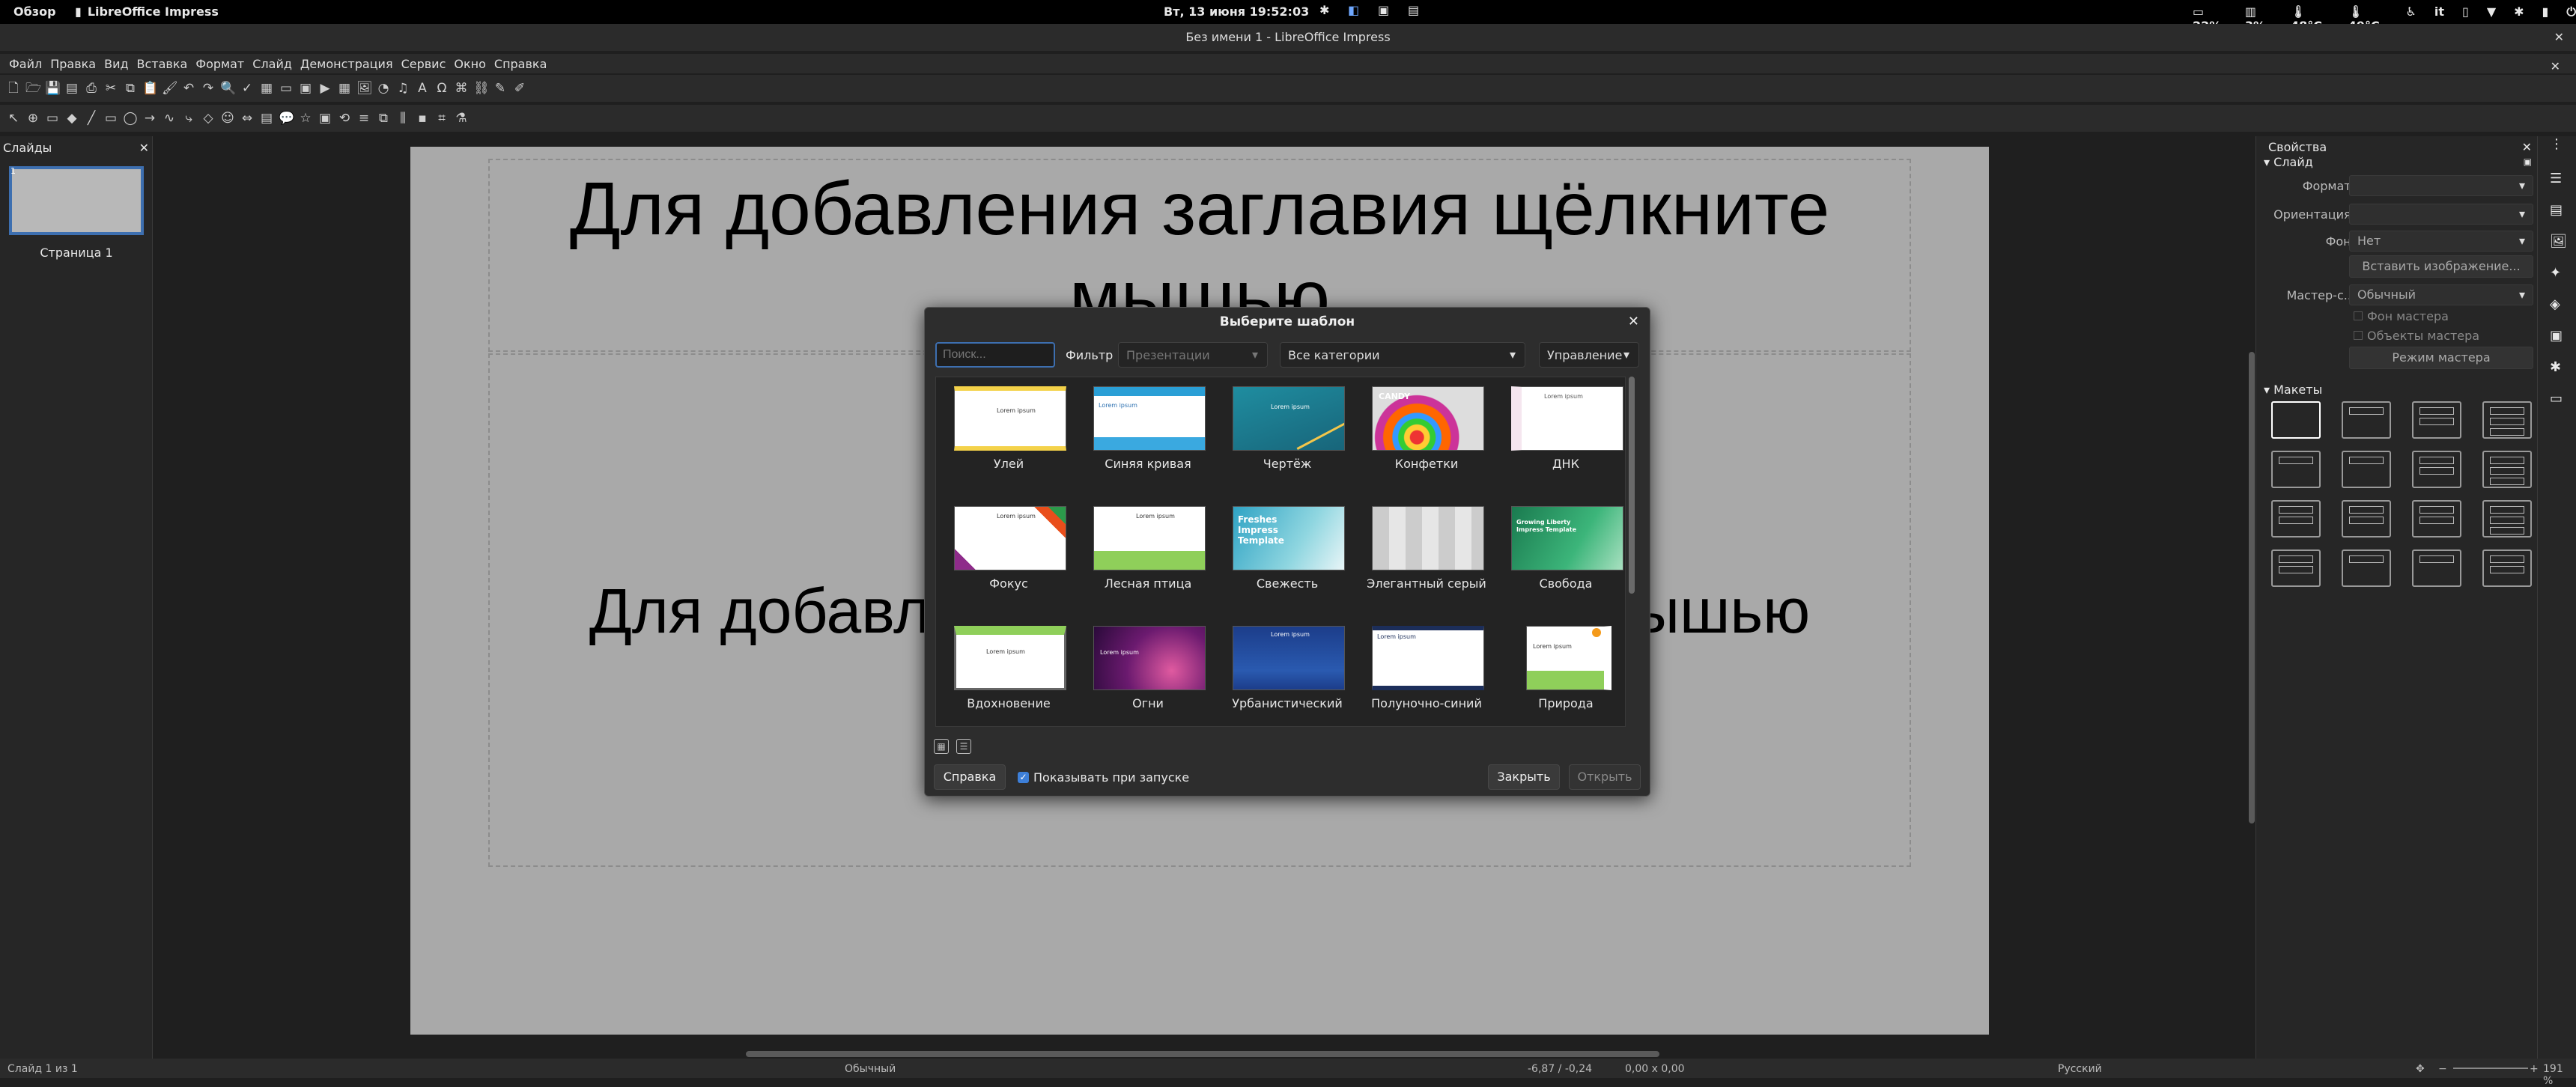 This screenshot has width=2576, height=1087. I want to click on show-draw-functions-icon: ✐, so click(519, 89).